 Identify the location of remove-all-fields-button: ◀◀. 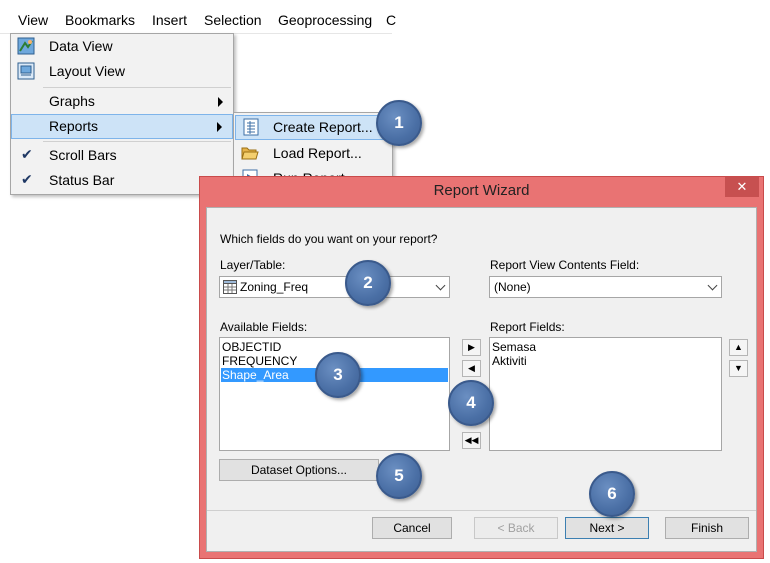
(471, 440).